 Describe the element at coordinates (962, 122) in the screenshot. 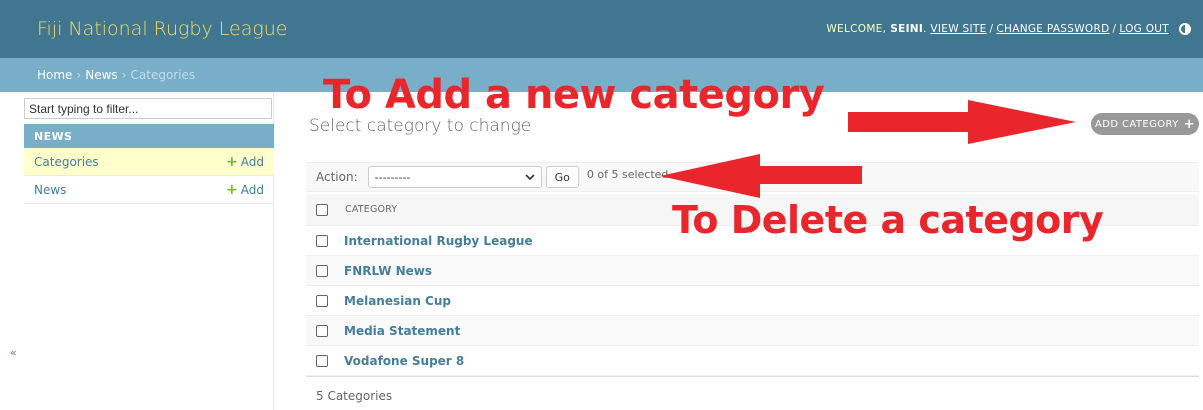

I see `right-arrow-icon` at that location.